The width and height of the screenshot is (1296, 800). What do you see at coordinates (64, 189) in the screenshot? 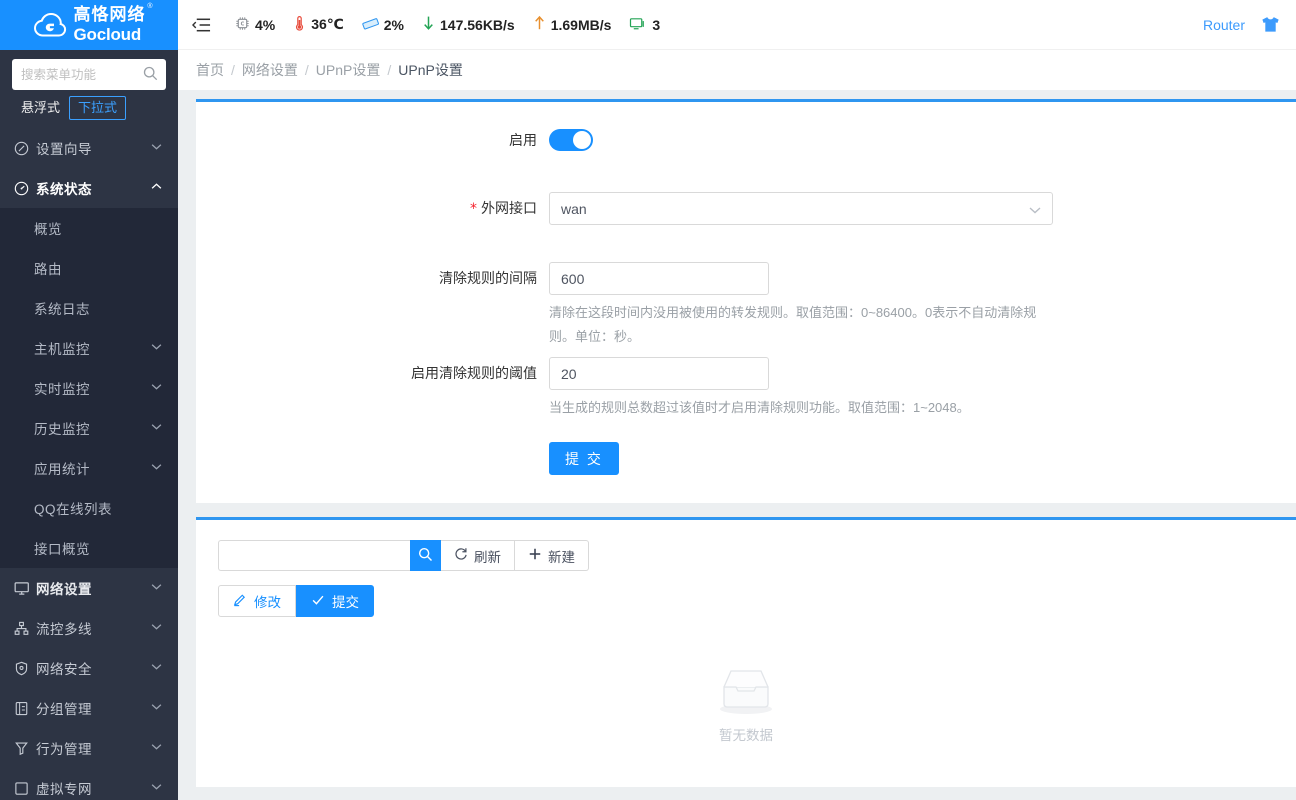
I see `sidebar-item-label: 系统状态` at bounding box center [64, 189].